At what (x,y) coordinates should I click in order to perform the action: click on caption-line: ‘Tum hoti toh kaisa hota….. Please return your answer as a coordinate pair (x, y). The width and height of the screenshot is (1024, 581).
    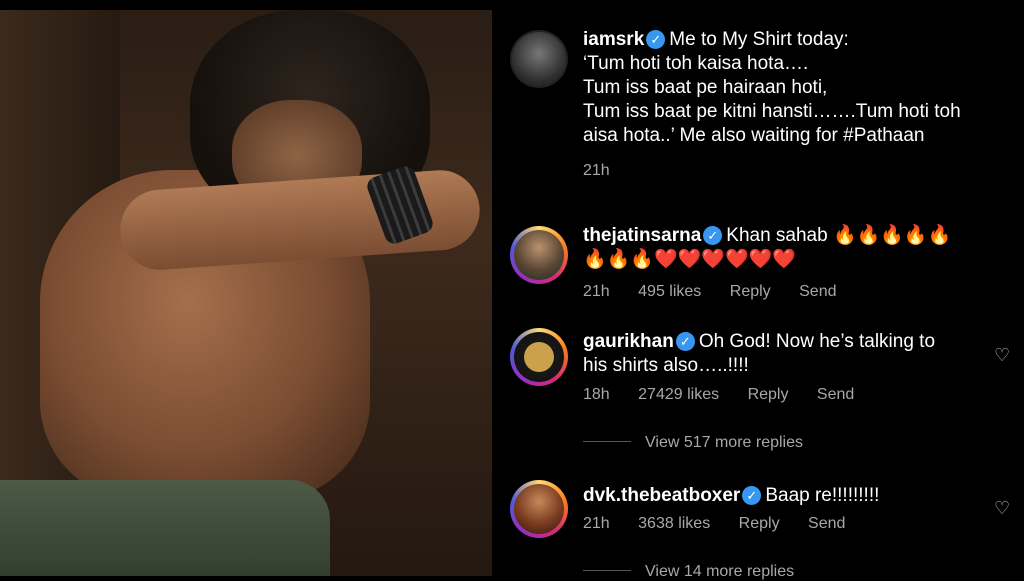
    Looking at the image, I should click on (696, 63).